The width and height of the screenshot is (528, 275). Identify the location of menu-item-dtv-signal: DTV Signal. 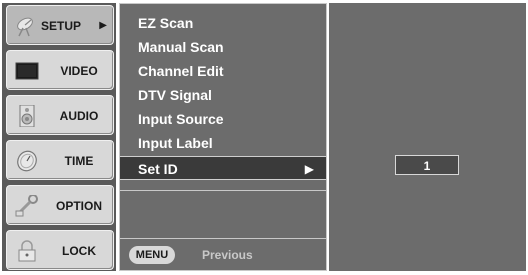
(223, 95).